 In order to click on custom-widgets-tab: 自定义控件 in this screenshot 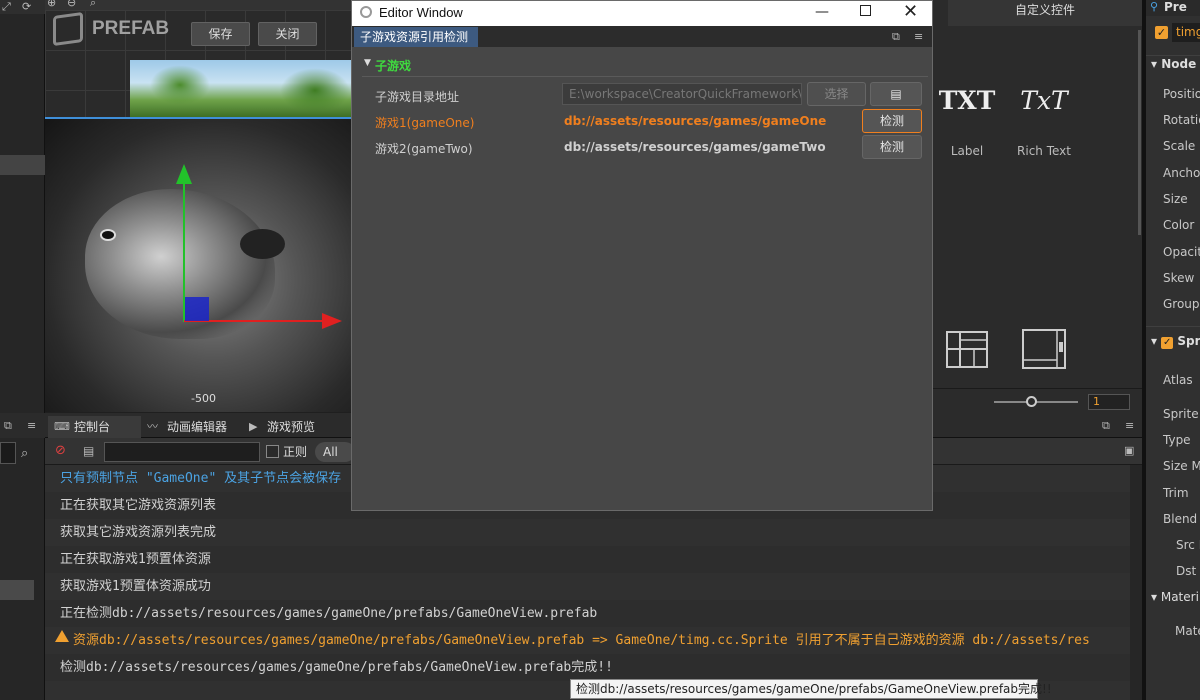, I will do `click(1045, 13)`.